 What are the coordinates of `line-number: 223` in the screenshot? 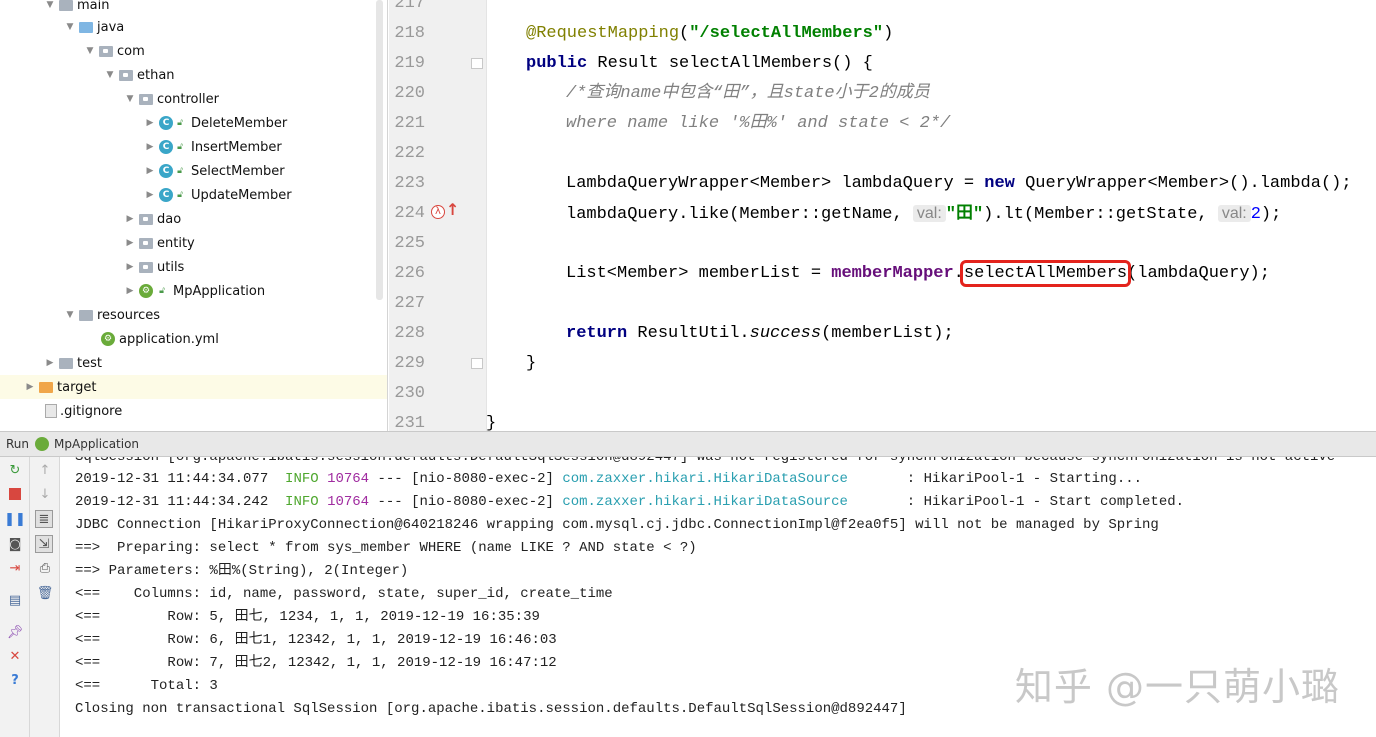 It's located at (409, 183).